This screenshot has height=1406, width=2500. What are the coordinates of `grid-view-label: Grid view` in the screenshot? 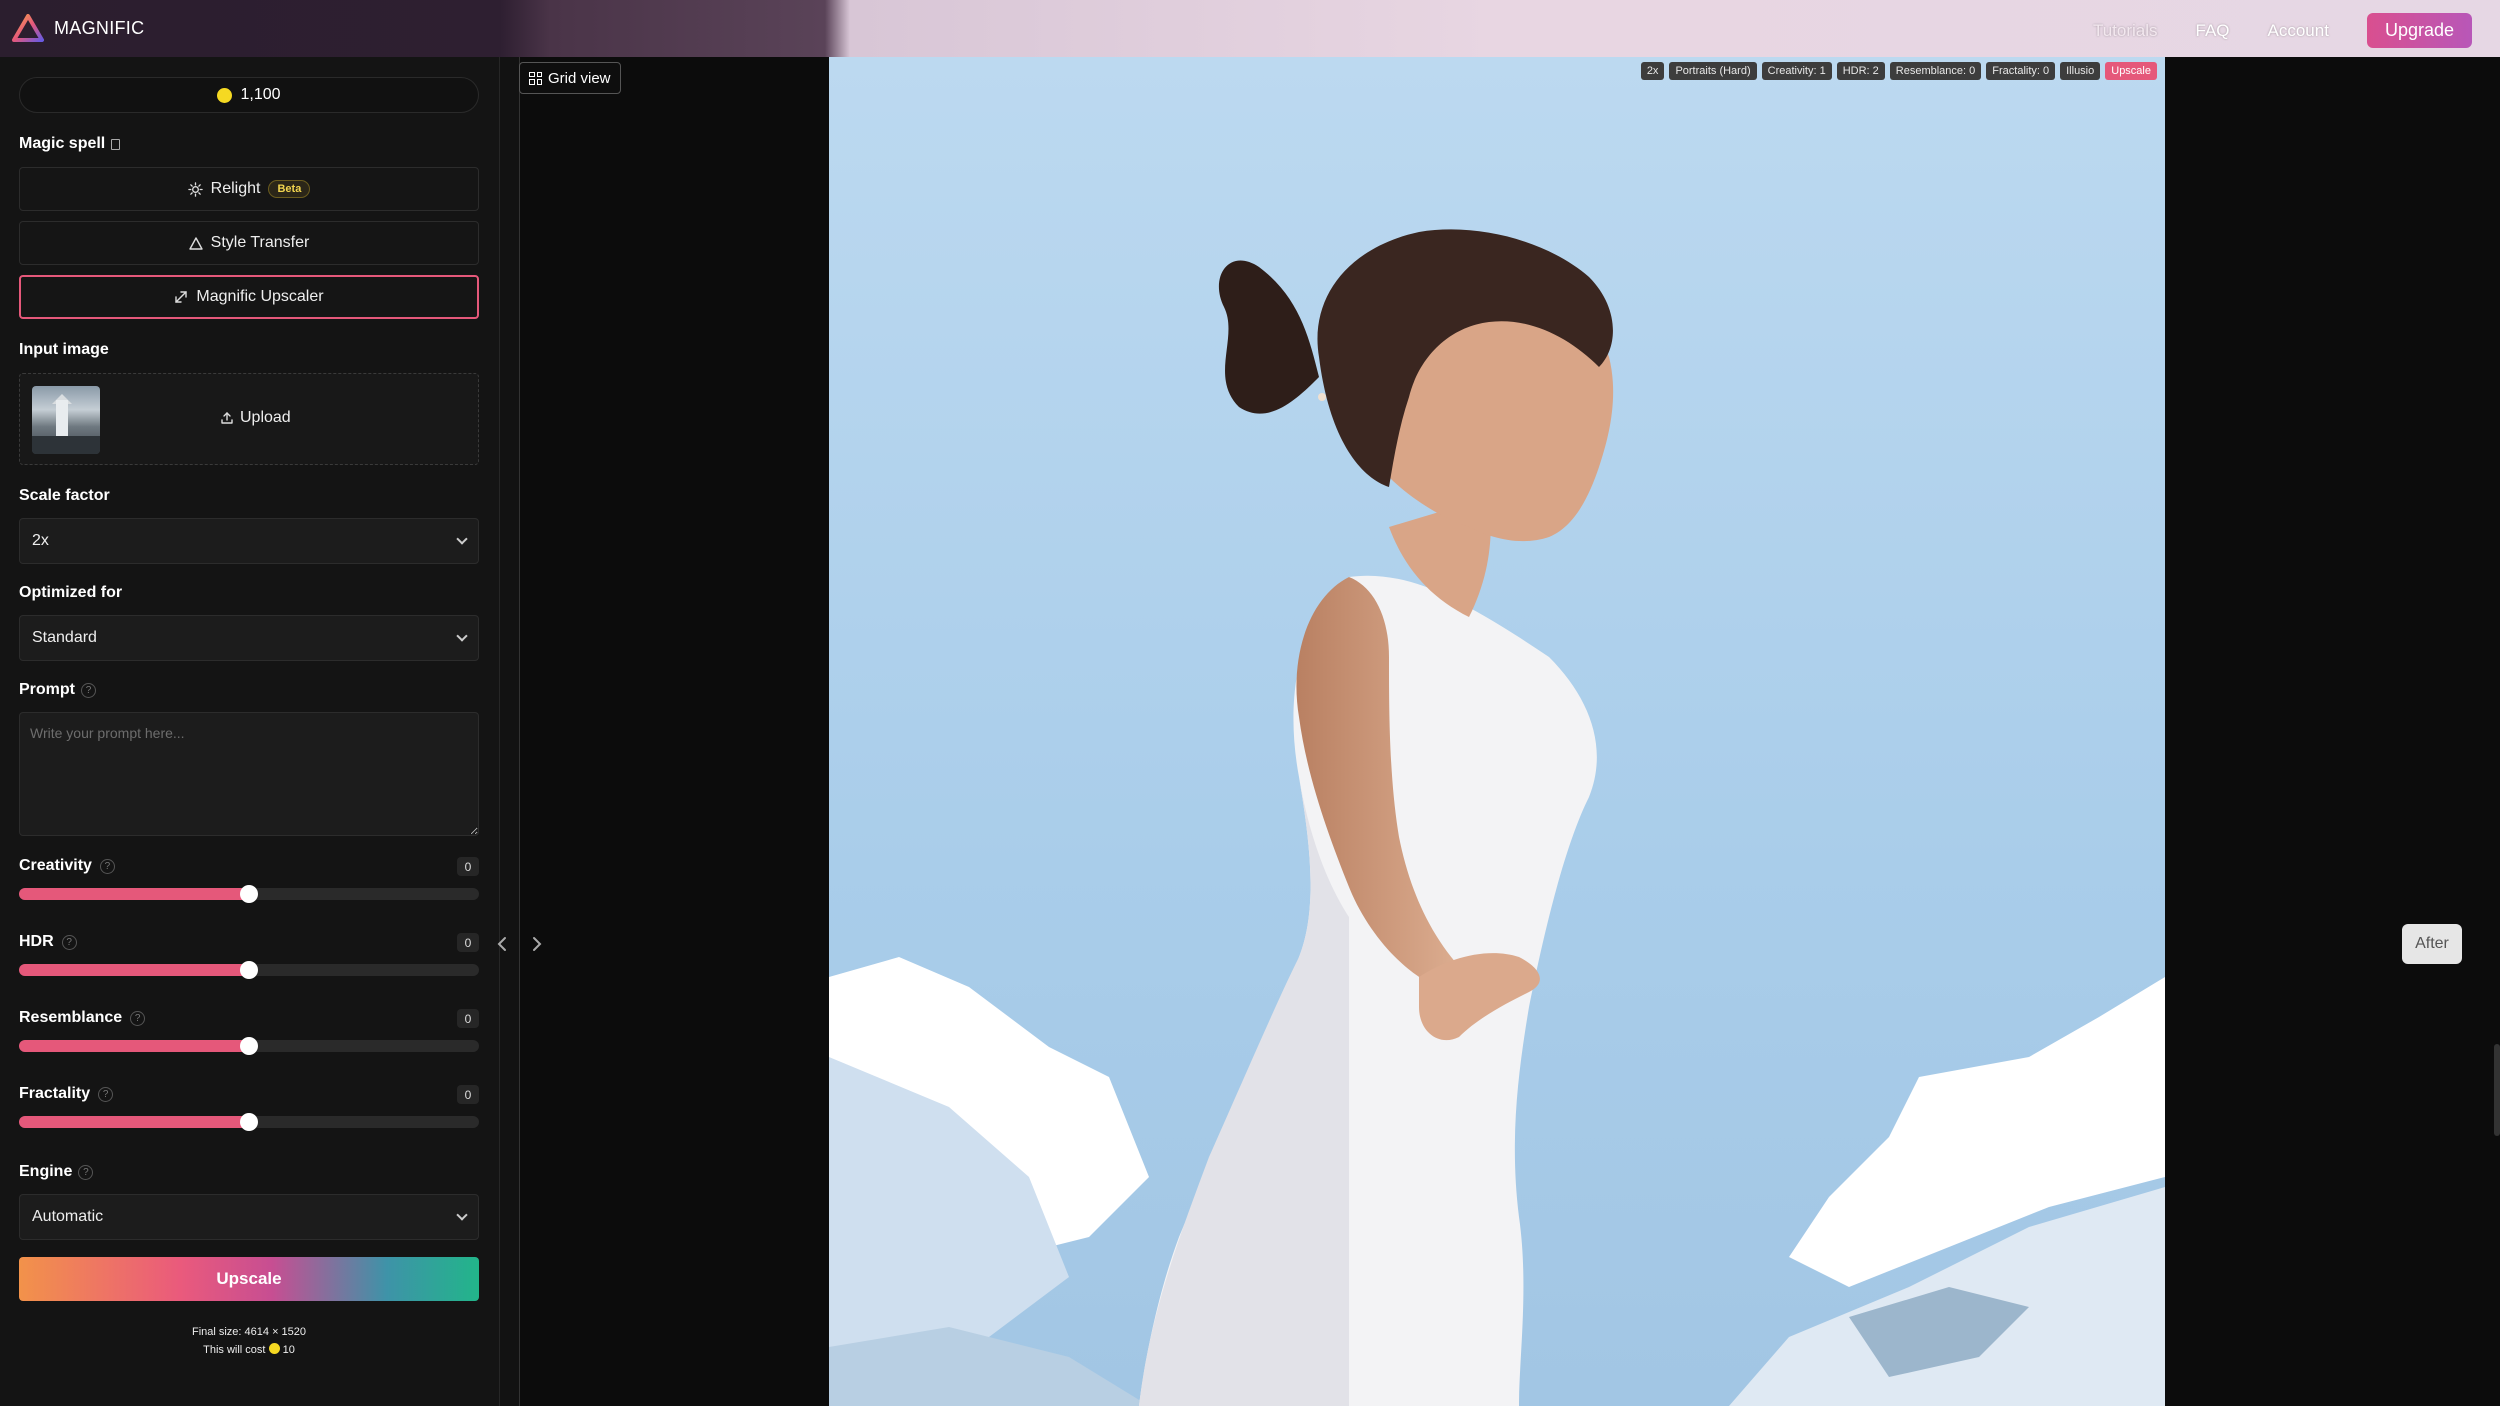 It's located at (579, 78).